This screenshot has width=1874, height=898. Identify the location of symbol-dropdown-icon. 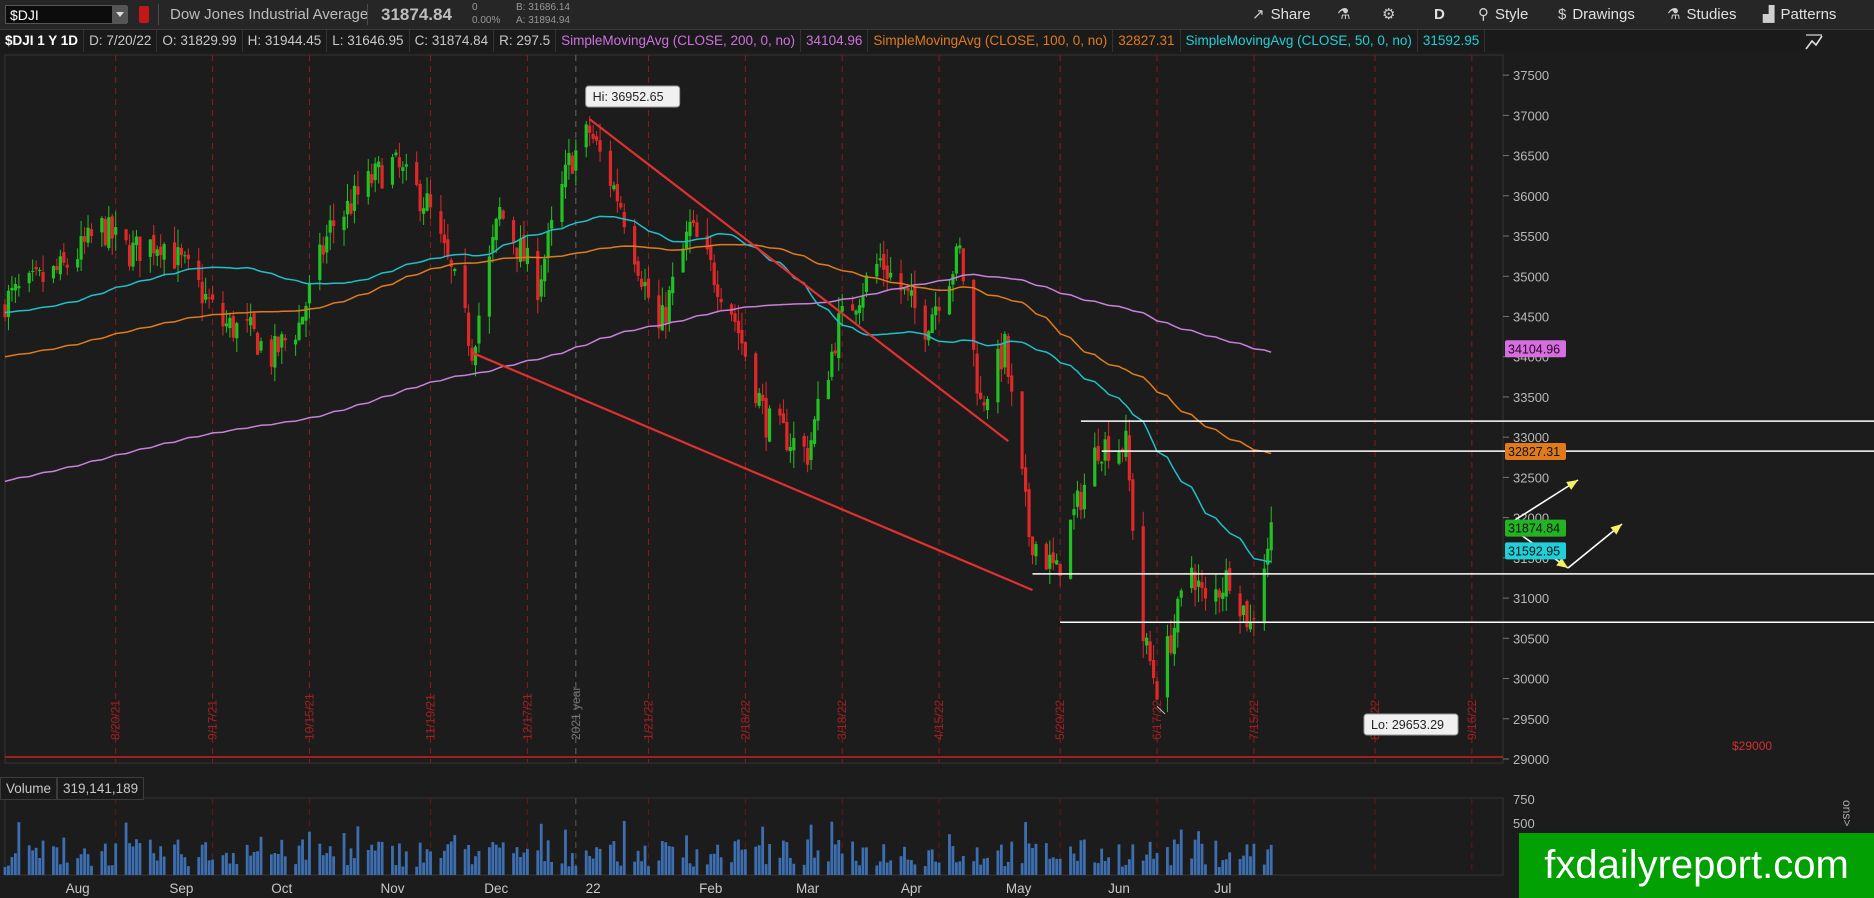
(120, 14).